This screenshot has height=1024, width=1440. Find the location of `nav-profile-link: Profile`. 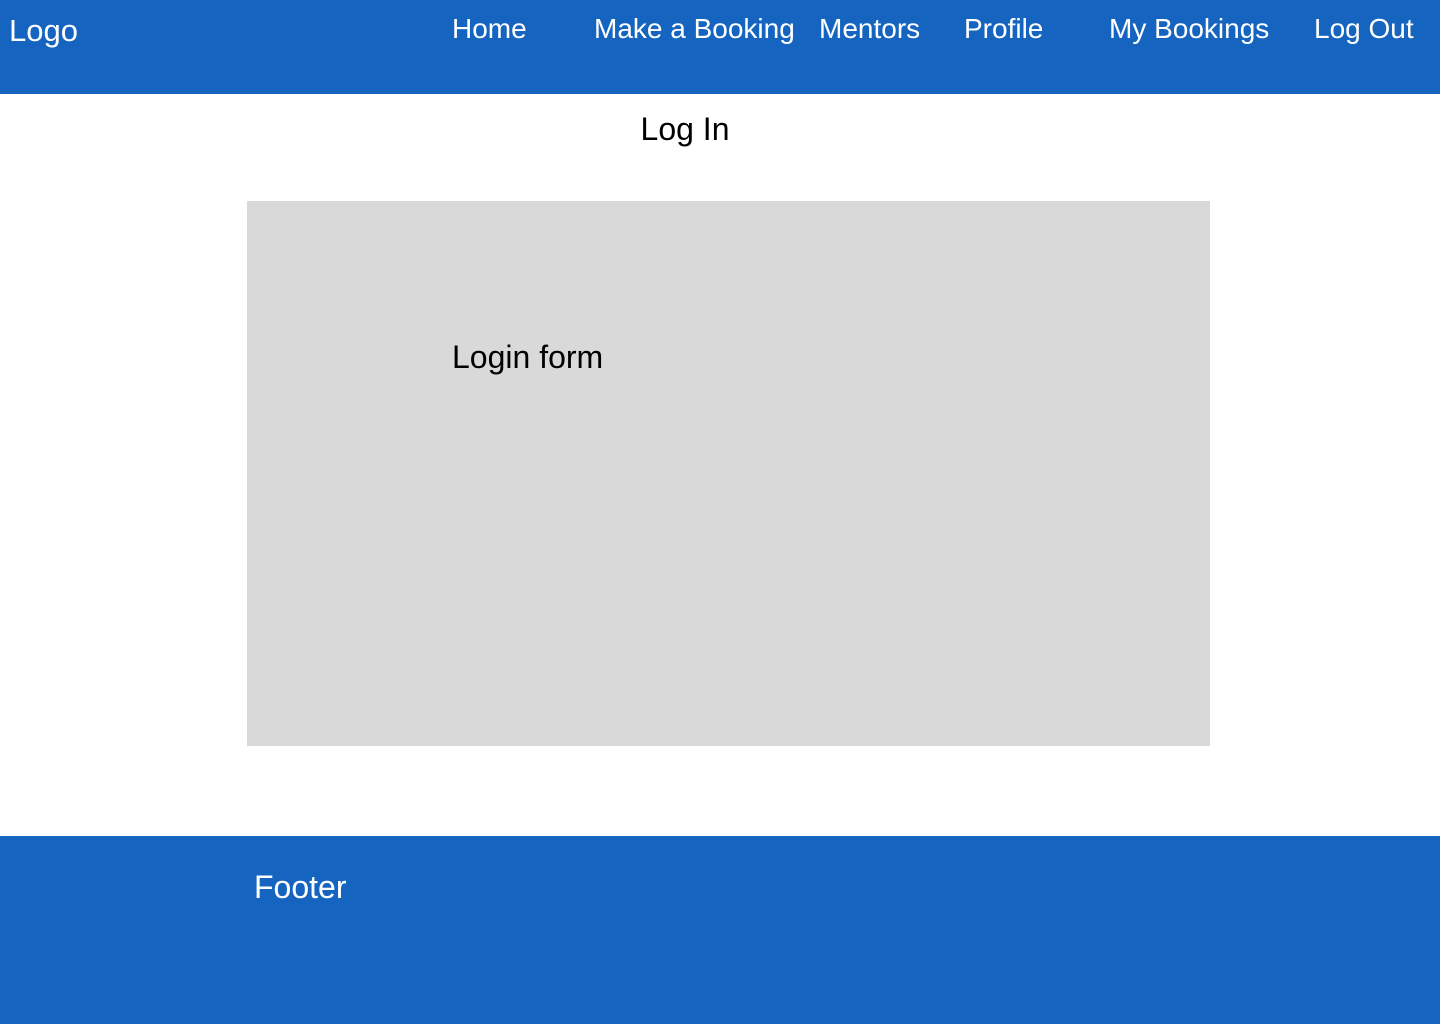

nav-profile-link: Profile is located at coordinates (1003, 29).